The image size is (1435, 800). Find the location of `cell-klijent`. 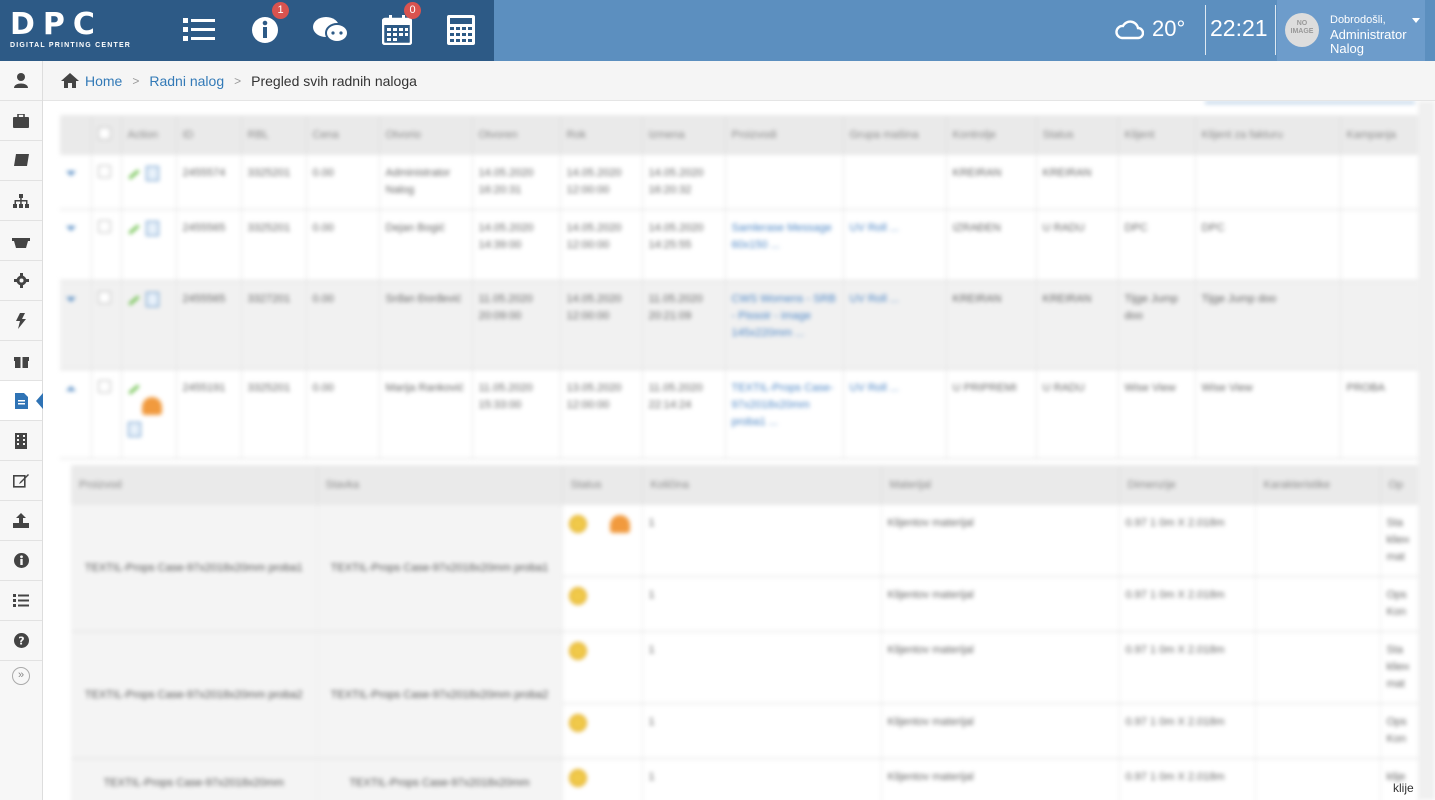

cell-klijent is located at coordinates (1157, 182).